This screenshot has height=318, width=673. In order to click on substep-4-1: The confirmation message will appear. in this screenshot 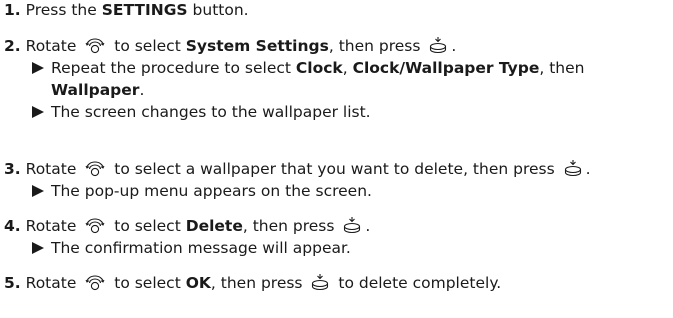, I will do `click(187, 248)`.